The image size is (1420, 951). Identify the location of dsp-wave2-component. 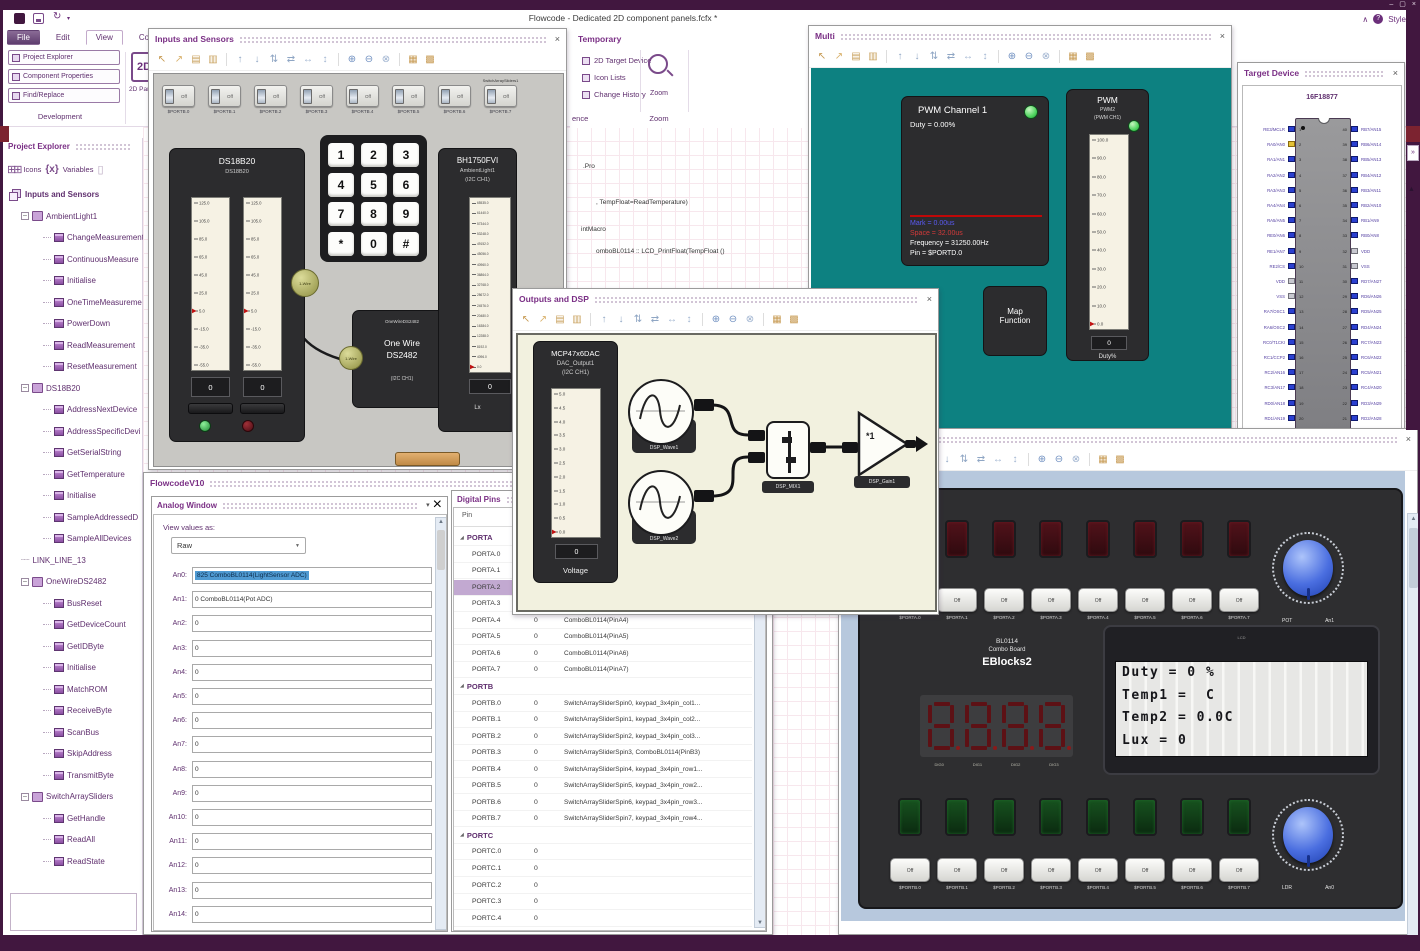
(661, 503).